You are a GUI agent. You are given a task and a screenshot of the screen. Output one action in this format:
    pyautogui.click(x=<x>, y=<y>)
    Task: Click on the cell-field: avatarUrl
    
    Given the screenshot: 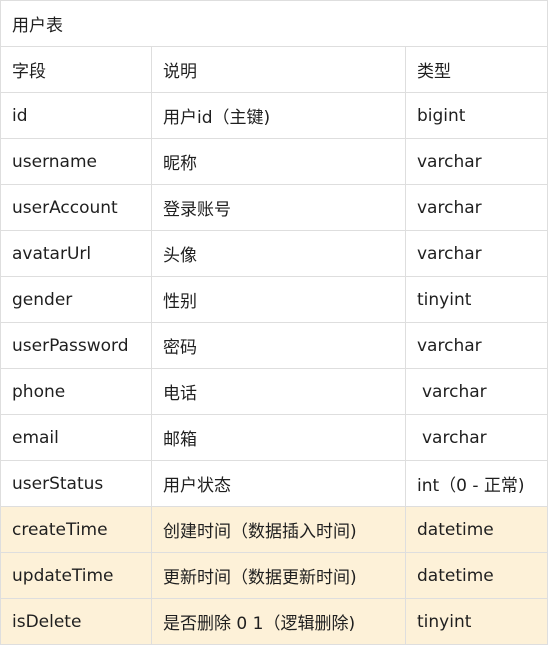 What is the action you would take?
    pyautogui.click(x=76, y=253)
    